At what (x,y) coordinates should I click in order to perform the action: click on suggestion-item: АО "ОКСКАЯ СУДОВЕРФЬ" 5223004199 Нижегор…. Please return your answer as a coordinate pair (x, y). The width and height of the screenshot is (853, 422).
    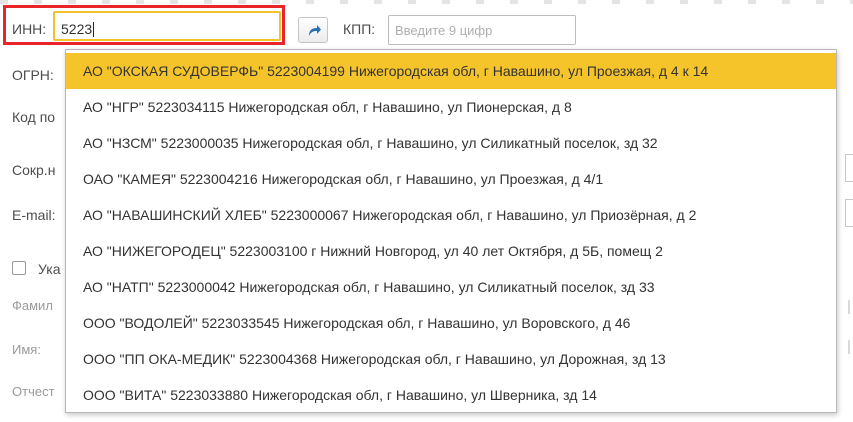
    Looking at the image, I should click on (451, 71).